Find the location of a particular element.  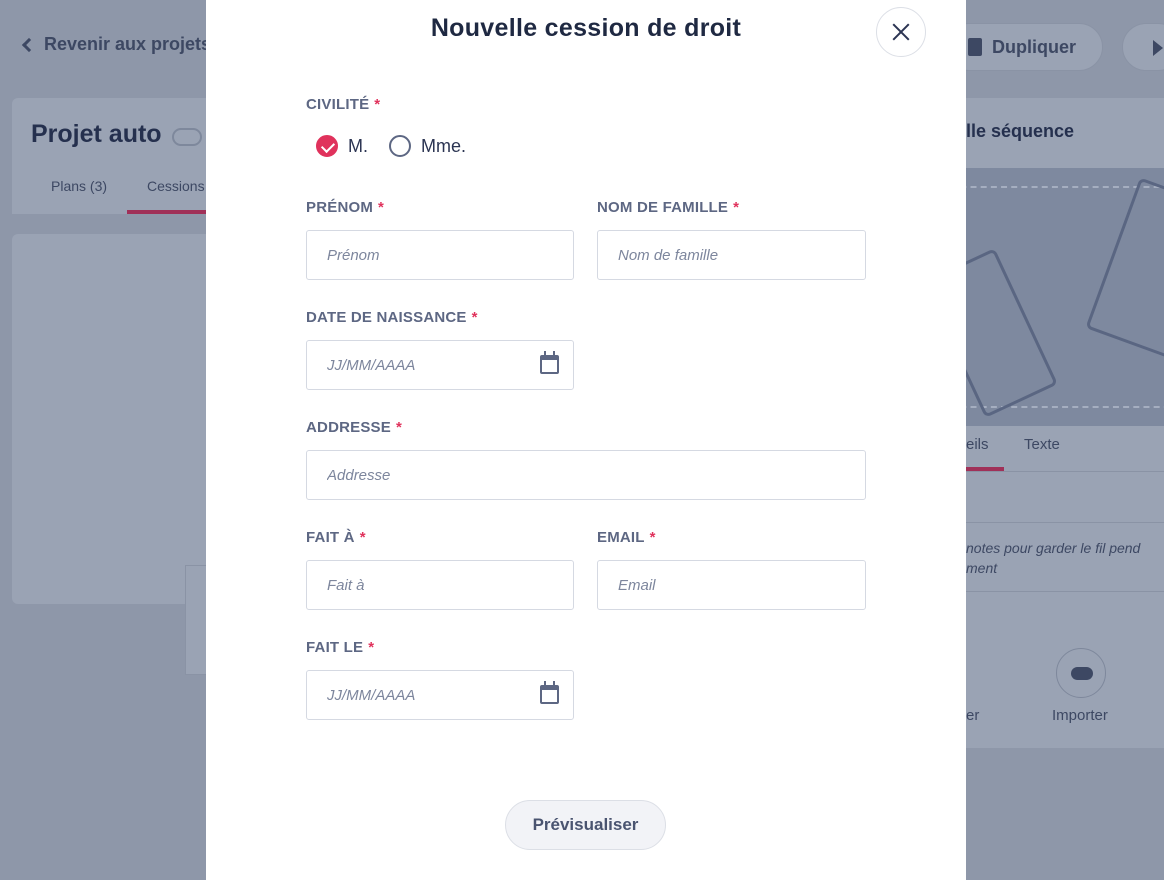

duplicate-button-label: Dupliquer is located at coordinates (1034, 46).